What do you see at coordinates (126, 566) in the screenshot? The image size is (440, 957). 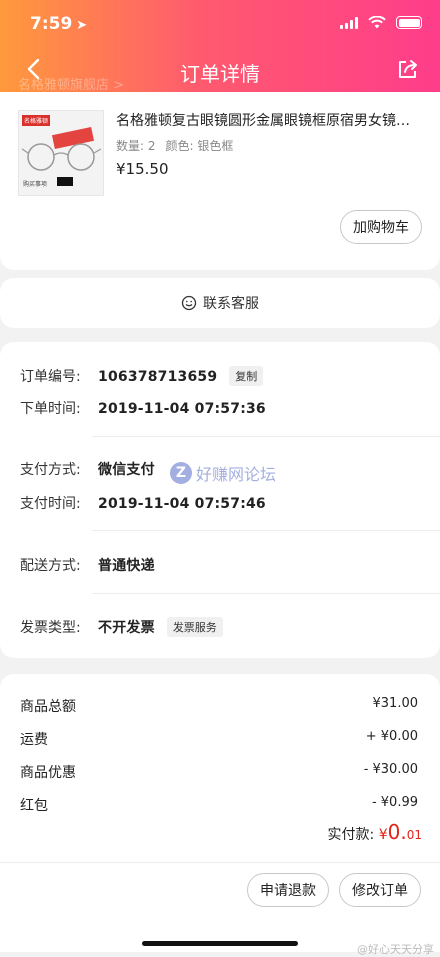 I see `delivery-value: 普通快递` at bounding box center [126, 566].